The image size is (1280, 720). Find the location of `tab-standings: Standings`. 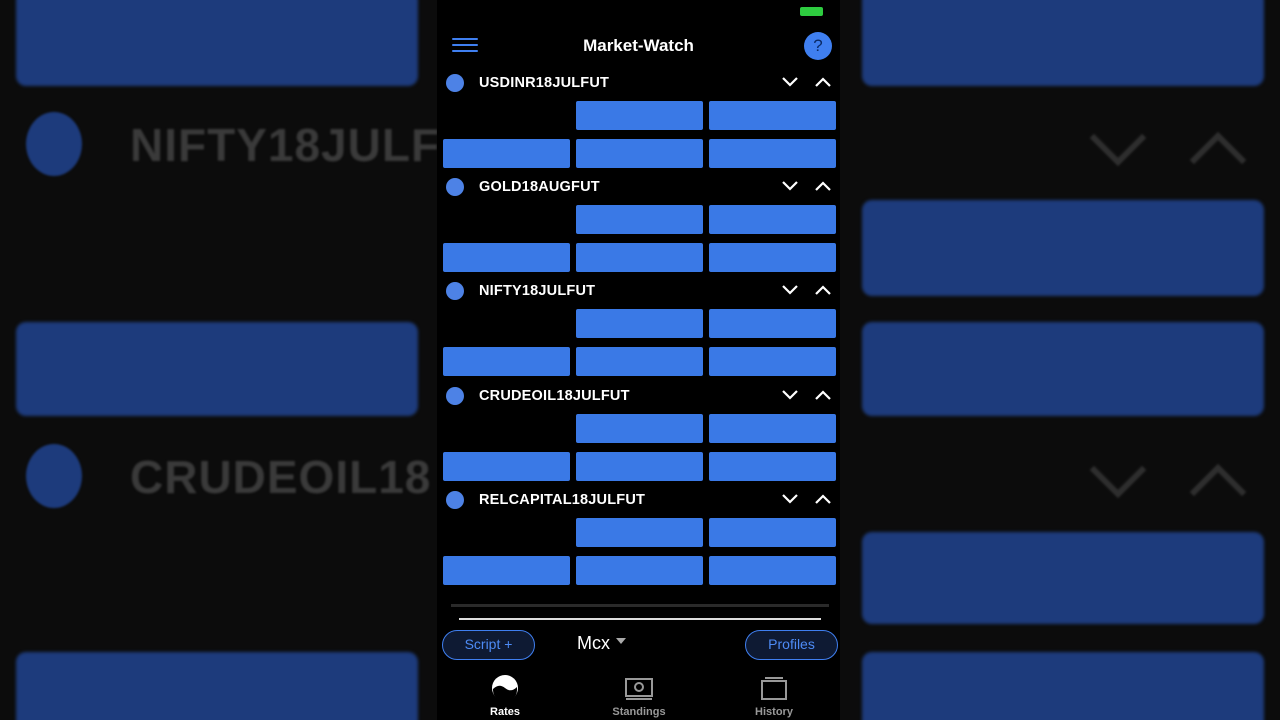

tab-standings: Standings is located at coordinates (639, 695).